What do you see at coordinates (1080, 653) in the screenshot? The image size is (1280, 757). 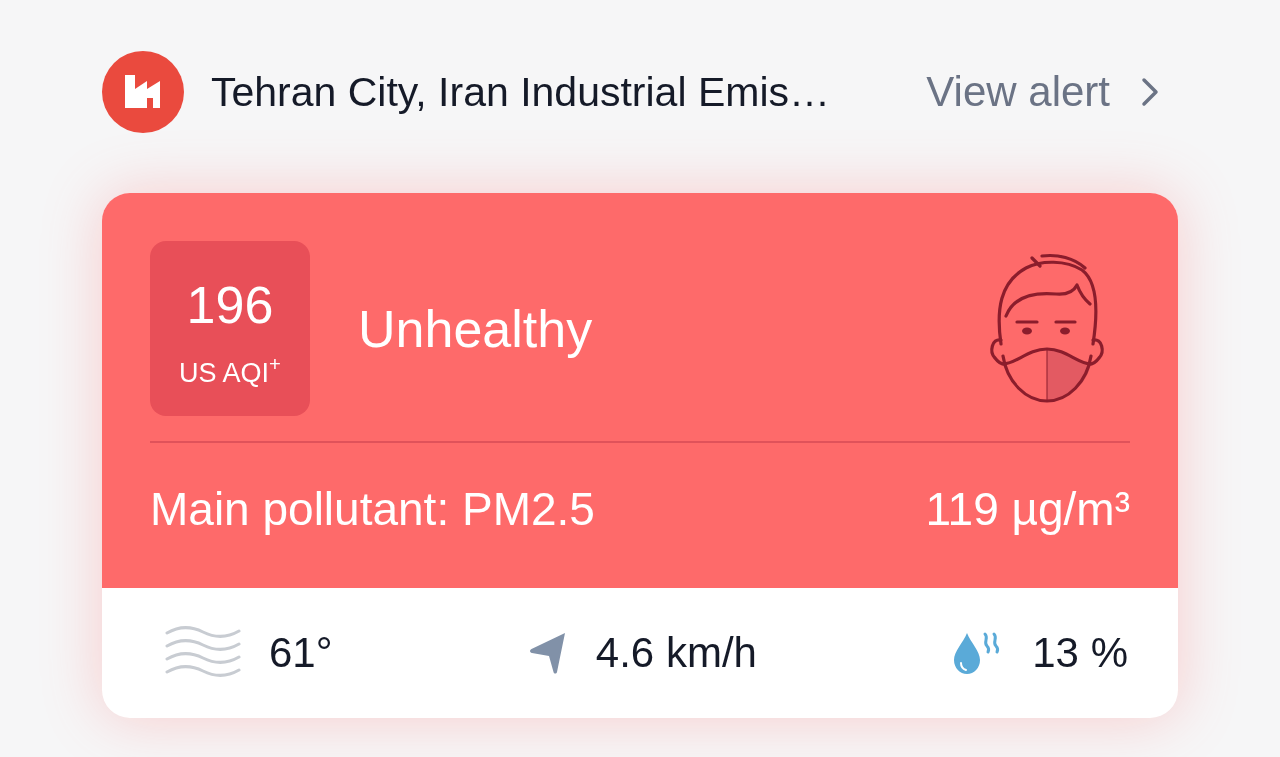 I see `weather-value: 13 %` at bounding box center [1080, 653].